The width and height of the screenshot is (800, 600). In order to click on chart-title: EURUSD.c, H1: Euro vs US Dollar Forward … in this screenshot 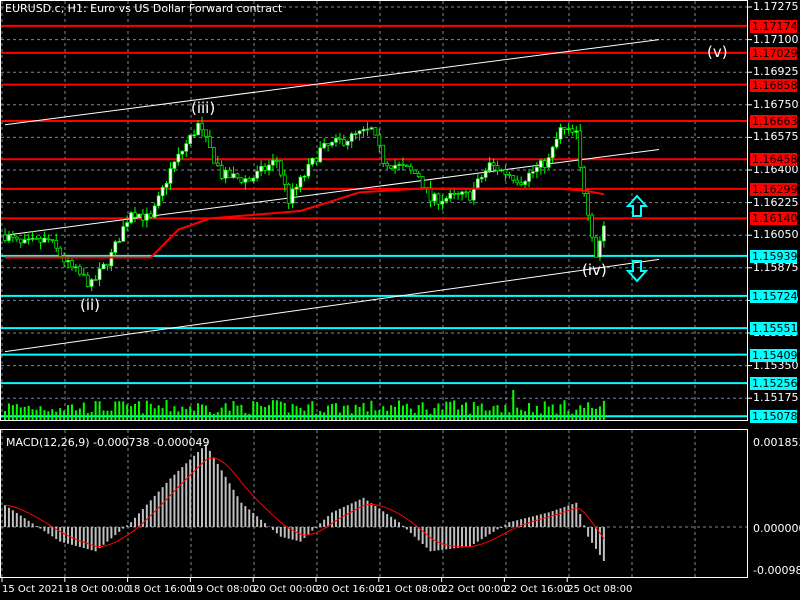, I will do `click(144, 8)`.